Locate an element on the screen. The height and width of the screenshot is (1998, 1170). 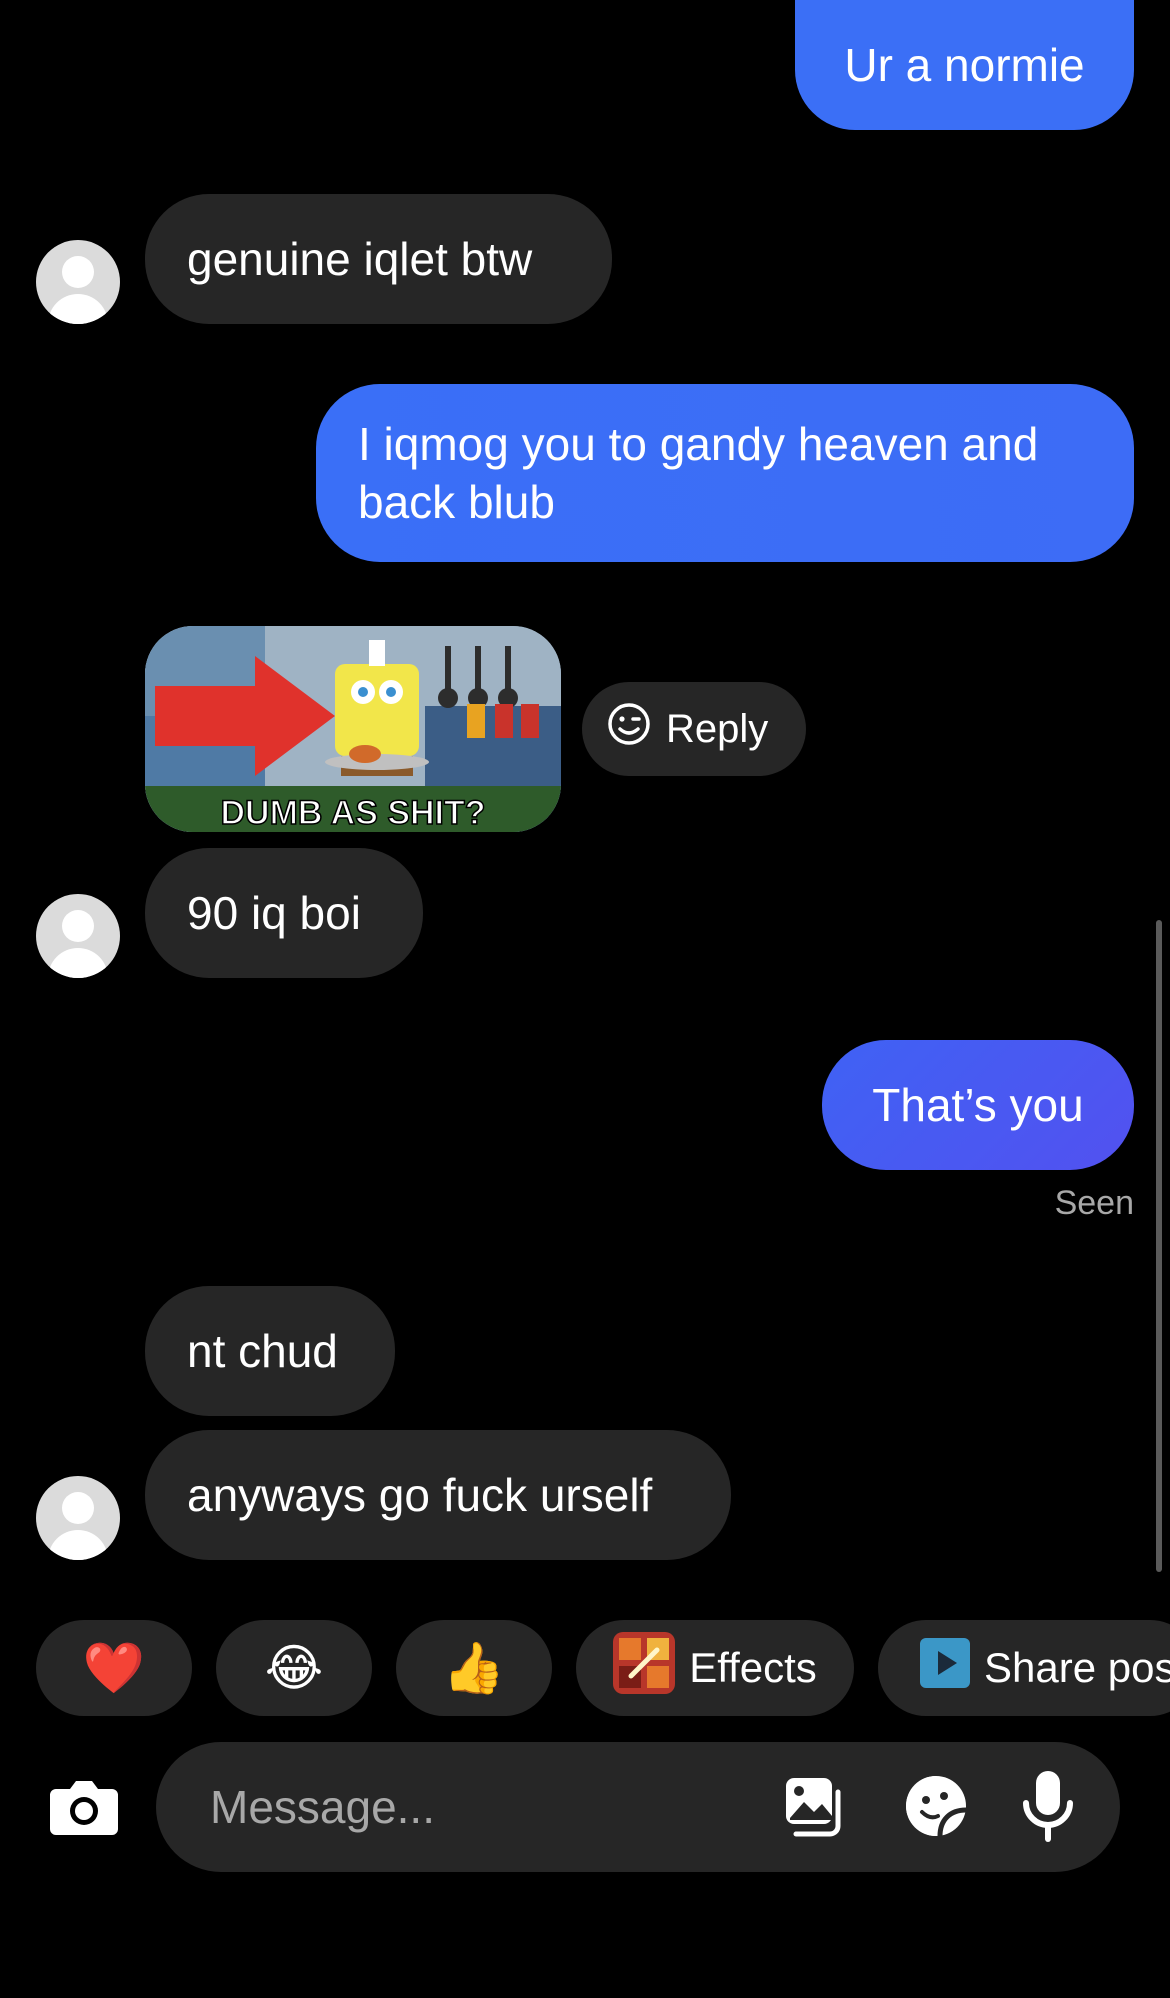
outgoing-message: That’s you is located at coordinates (978, 1105).